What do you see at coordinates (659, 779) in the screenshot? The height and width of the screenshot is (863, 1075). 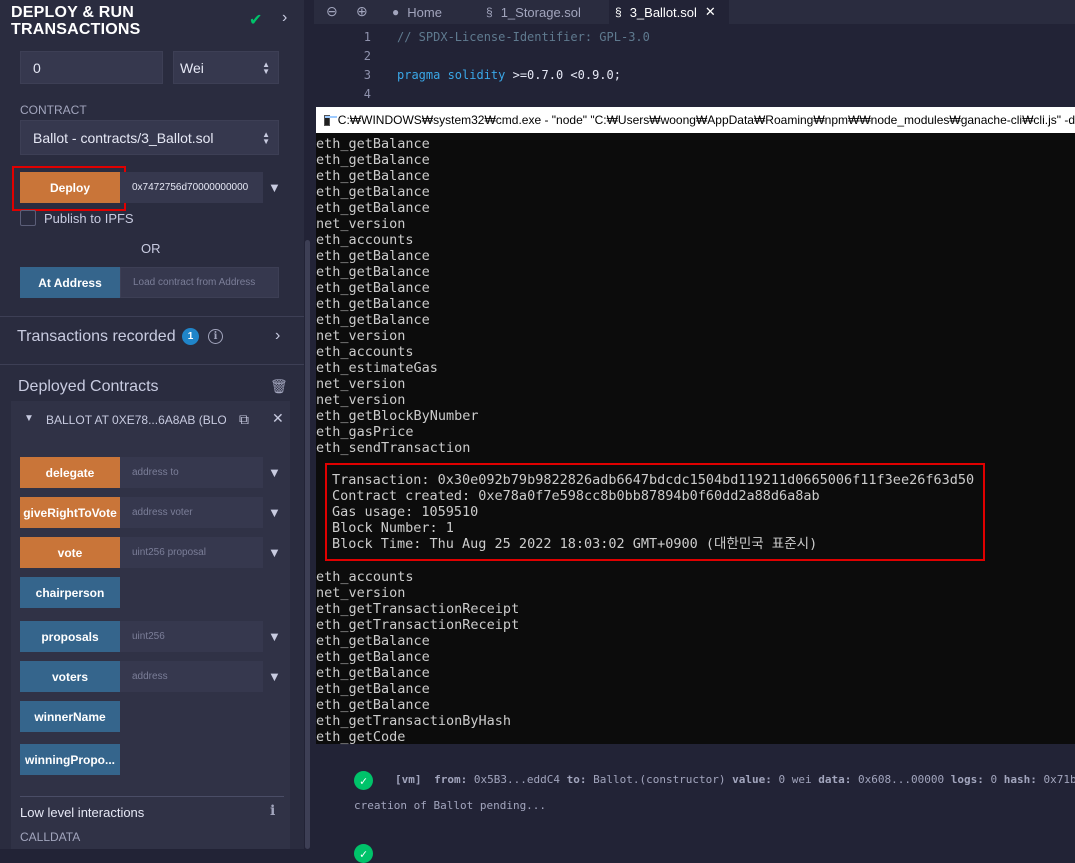 I see `to-value: Ballot.(constructor)` at bounding box center [659, 779].